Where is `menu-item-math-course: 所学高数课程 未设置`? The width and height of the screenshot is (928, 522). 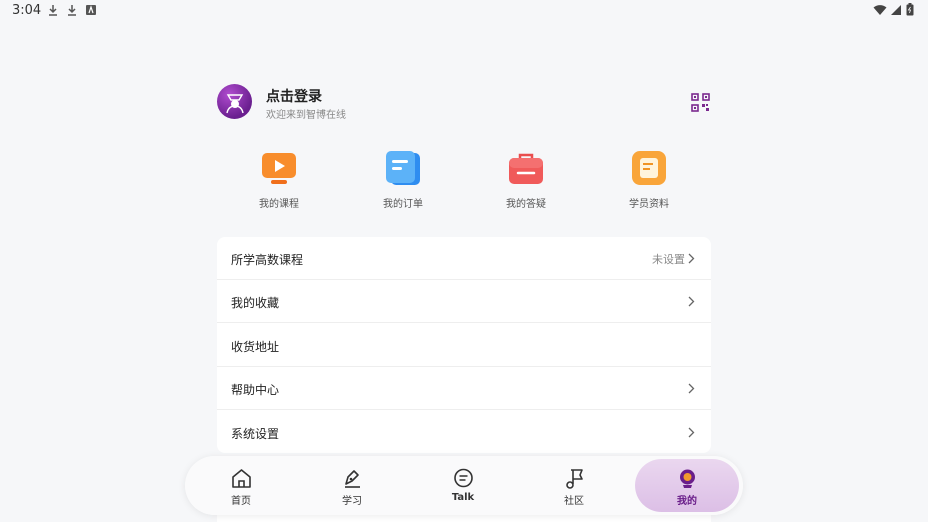 menu-item-math-course: 所学高数课程 未设置 is located at coordinates (464, 258).